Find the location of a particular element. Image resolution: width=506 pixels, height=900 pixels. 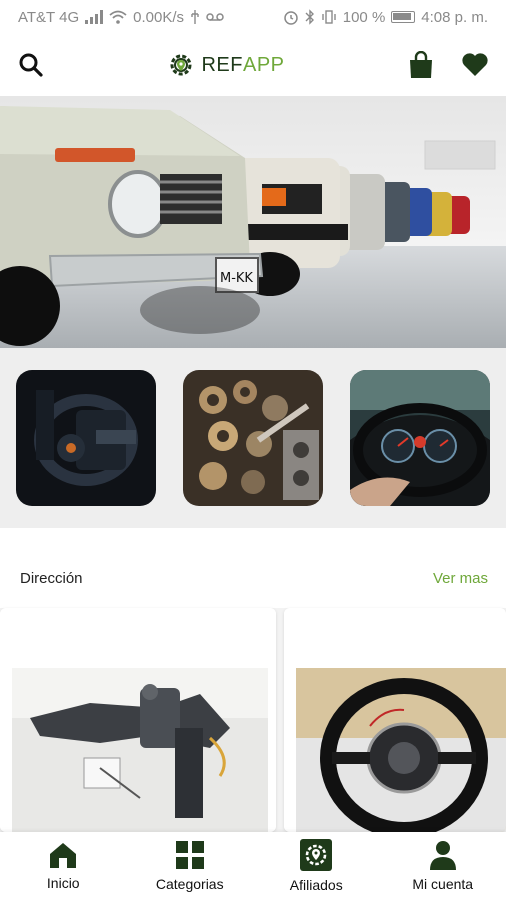

bottom-navigation: Inicio Categorias Afiliados Mi cuenta is located at coordinates (253, 866).